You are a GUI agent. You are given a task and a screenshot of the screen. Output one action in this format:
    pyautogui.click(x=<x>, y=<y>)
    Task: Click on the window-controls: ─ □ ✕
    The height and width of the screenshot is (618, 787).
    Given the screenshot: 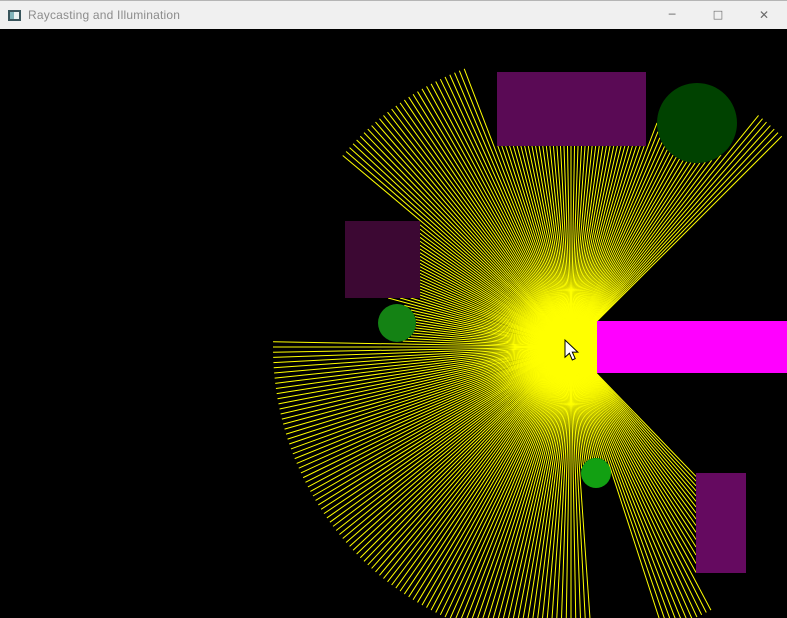 What is the action you would take?
    pyautogui.click(x=718, y=15)
    